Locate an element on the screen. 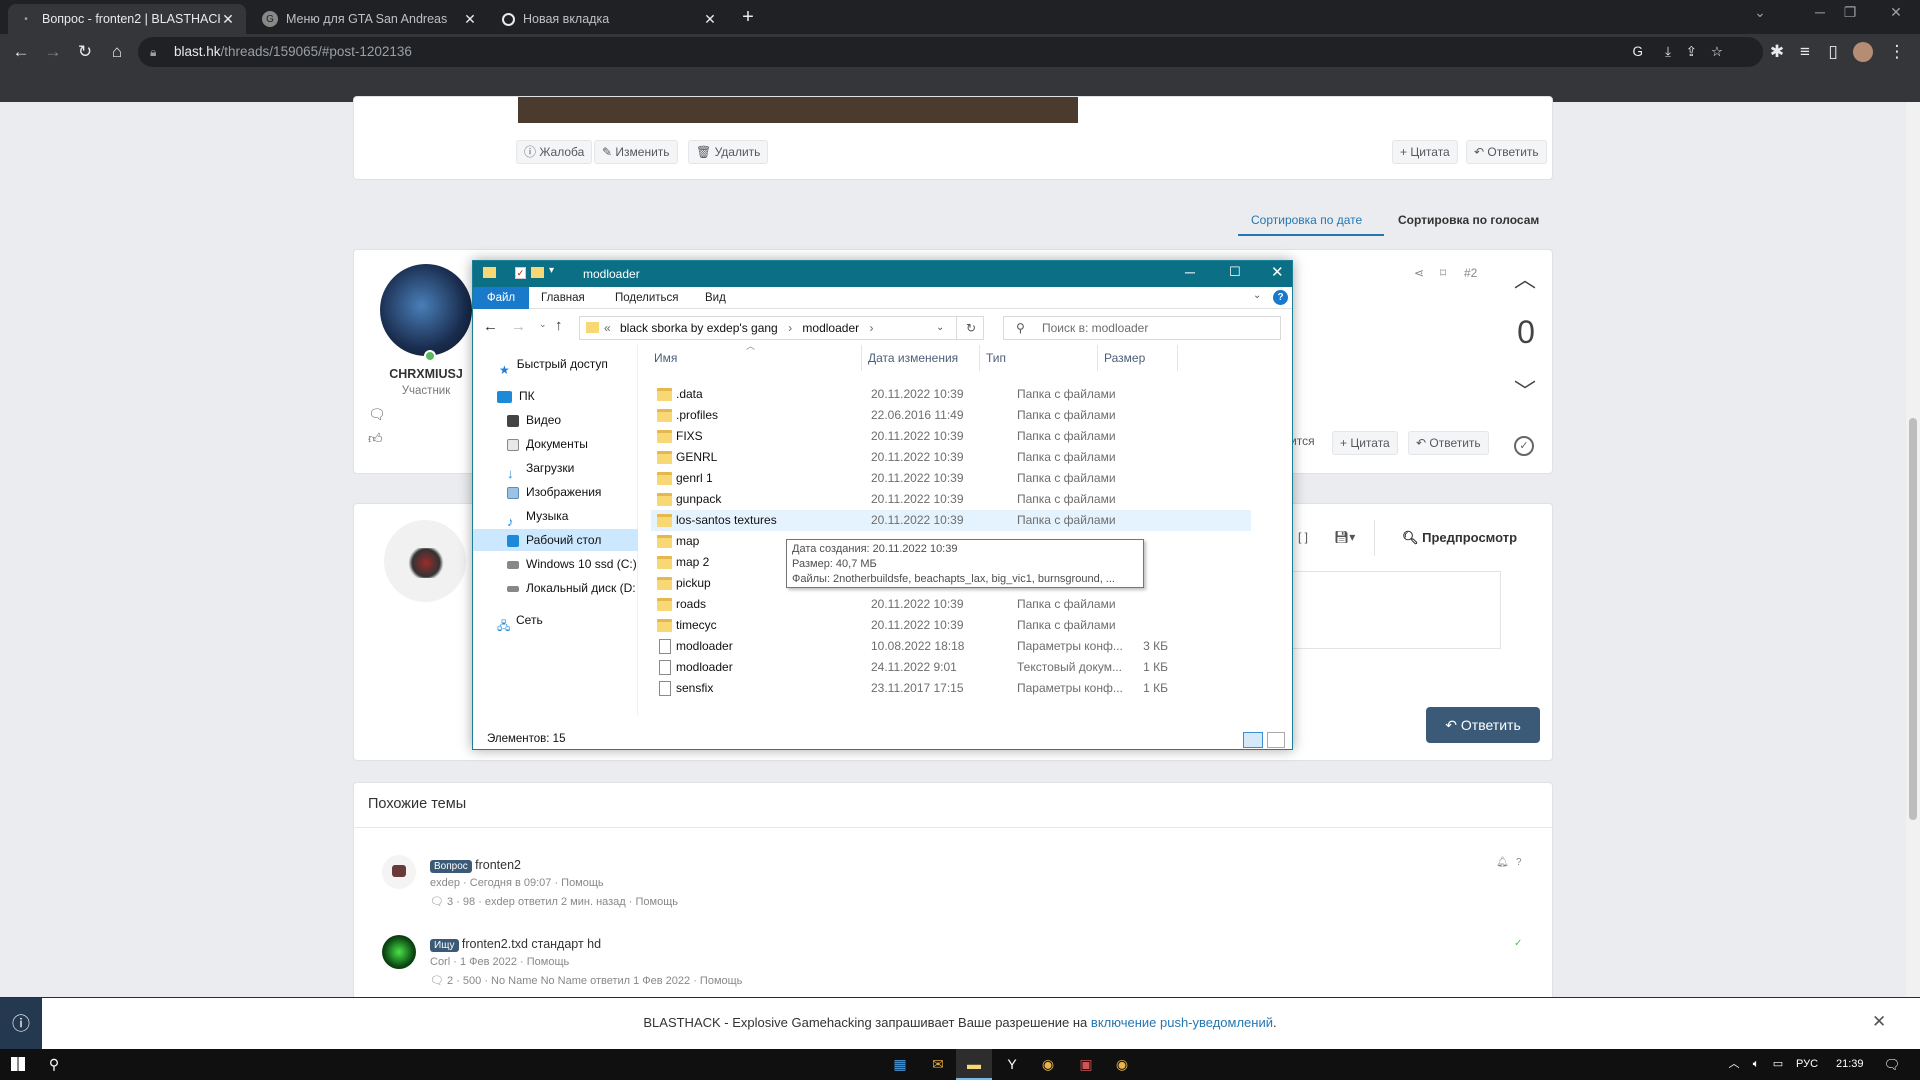 This screenshot has width=1920, height=1080. chrome-app-icon-2: ◉ is located at coordinates (1122, 1064).